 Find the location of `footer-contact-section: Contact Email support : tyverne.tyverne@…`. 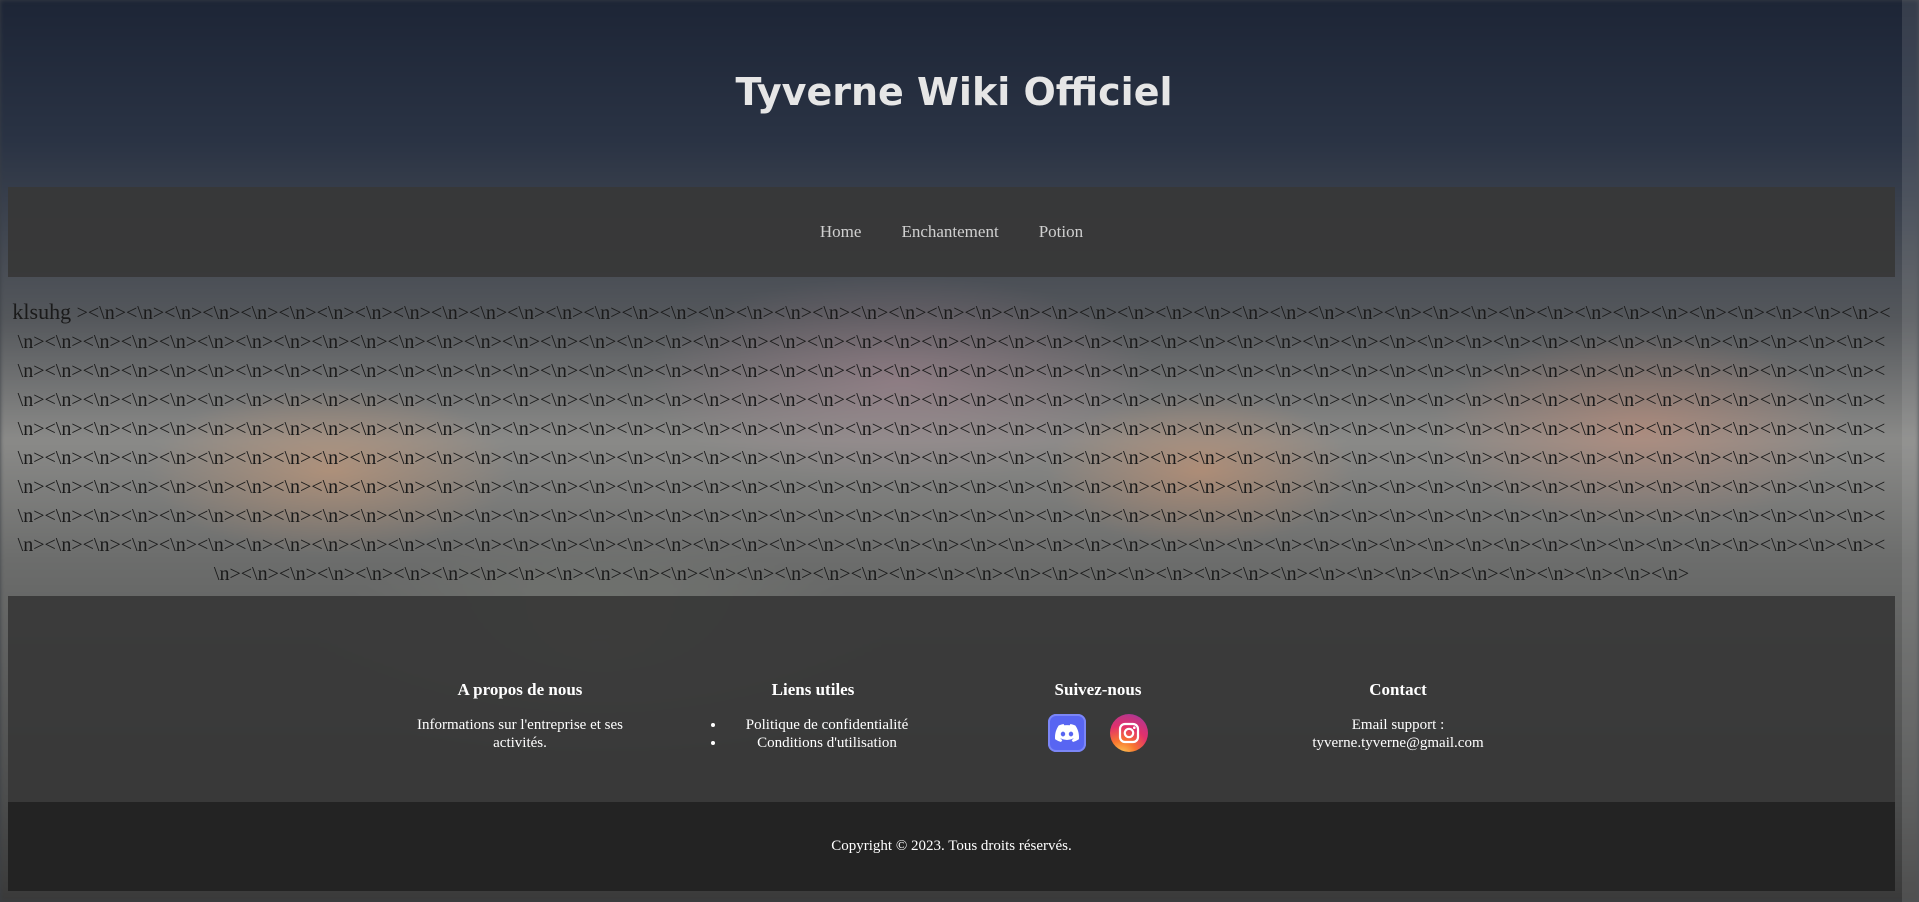

footer-contact-section: Contact Email support : tyverne.tyverne@… is located at coordinates (1398, 716).